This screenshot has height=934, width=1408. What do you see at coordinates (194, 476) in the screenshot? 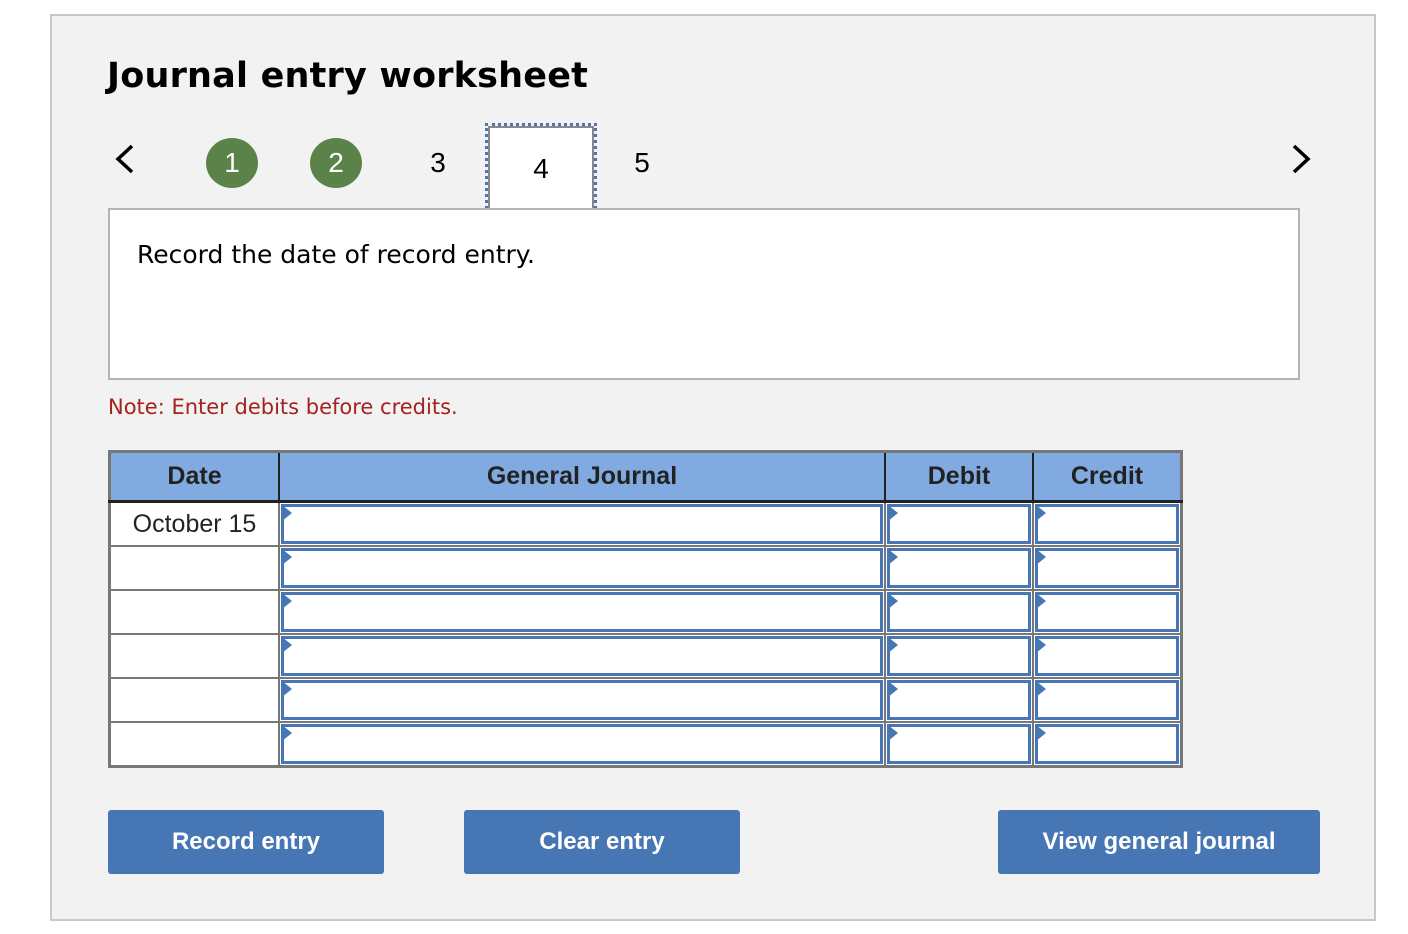
I see `header-date: Date` at bounding box center [194, 476].